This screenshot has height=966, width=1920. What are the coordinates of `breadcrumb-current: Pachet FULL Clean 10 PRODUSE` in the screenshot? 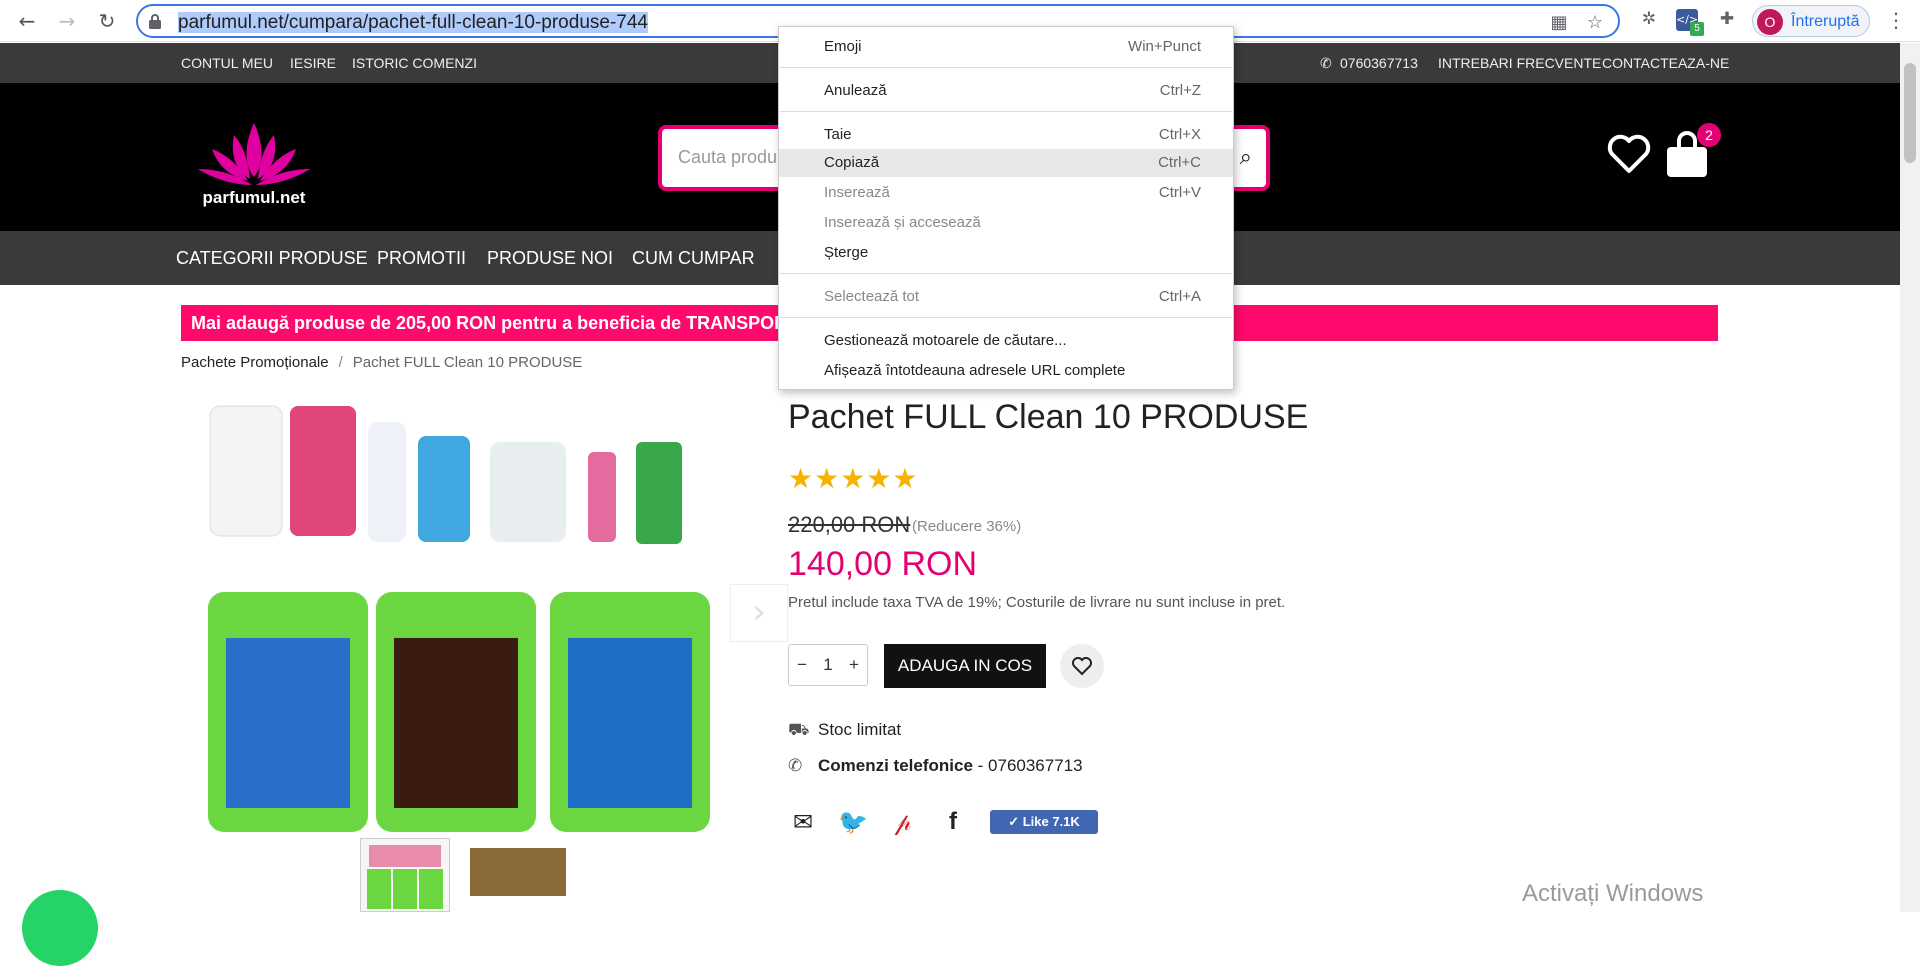 It's located at (467, 362).